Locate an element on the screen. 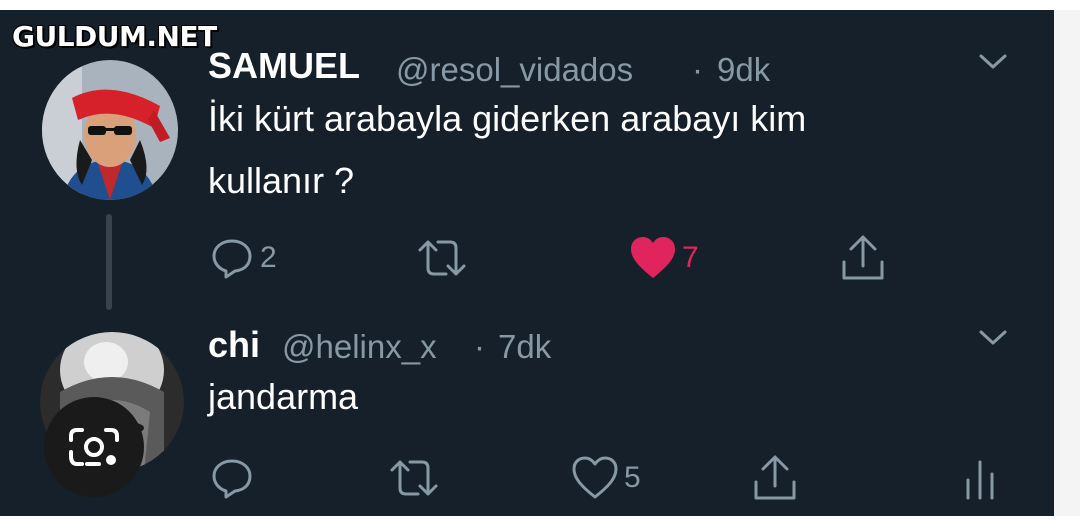 This screenshot has width=1080, height=526. avatar is located at coordinates (110, 130).